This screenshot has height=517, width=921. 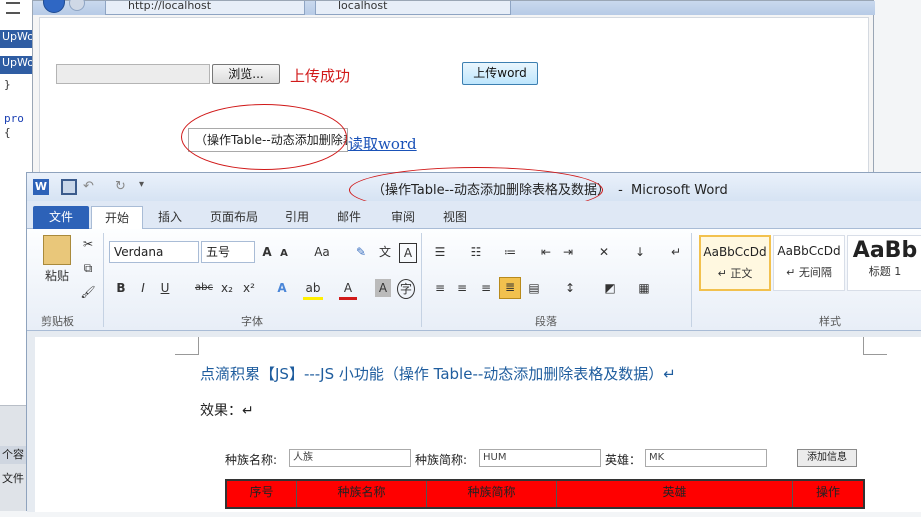 I want to click on change-case-icon: Aa, so click(x=322, y=252).